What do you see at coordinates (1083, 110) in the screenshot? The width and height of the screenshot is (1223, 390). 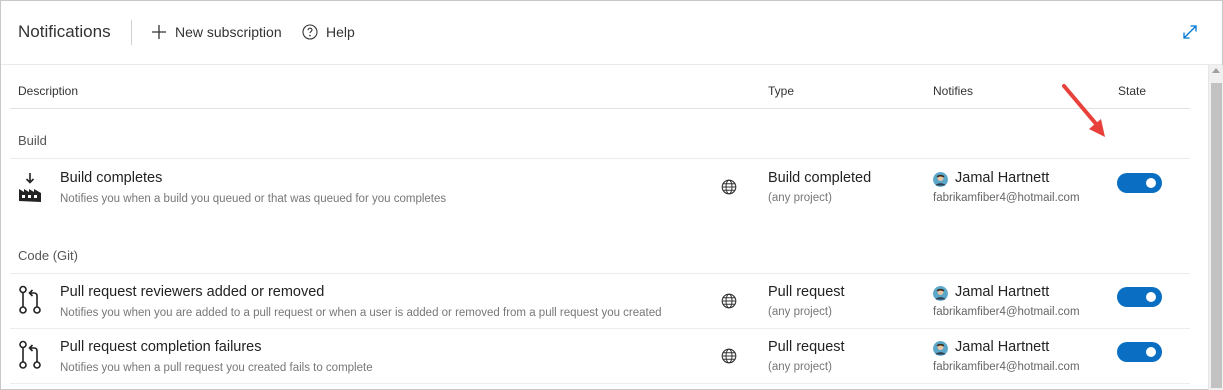 I see `annotation-arrow-icon` at bounding box center [1083, 110].